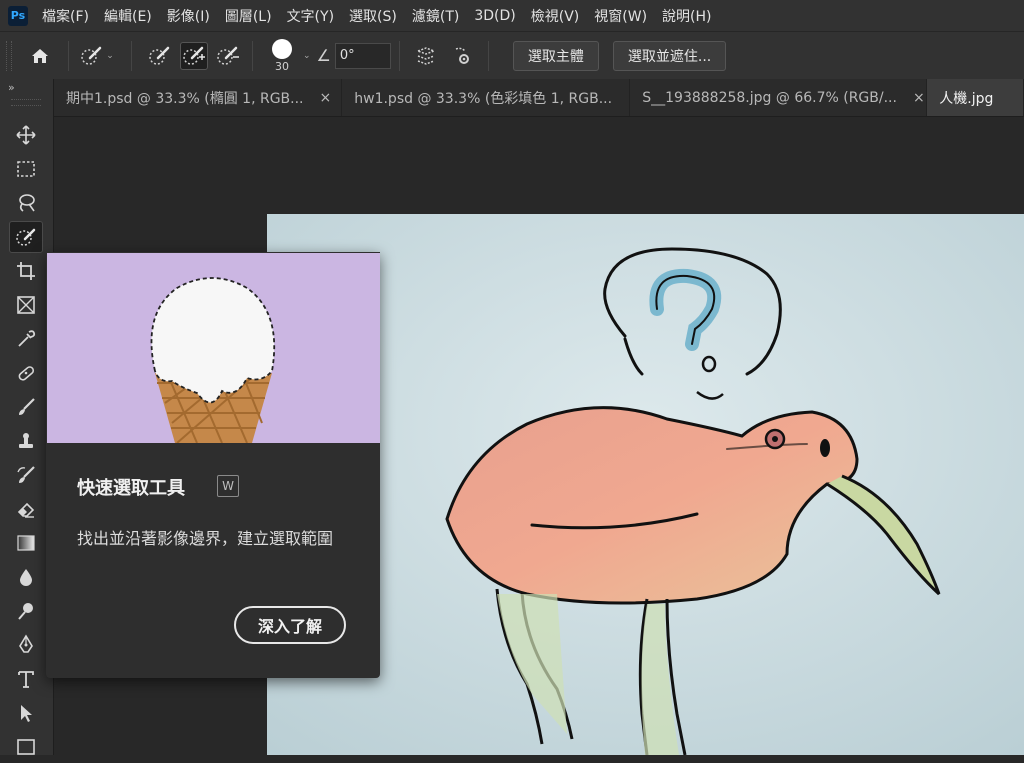 This screenshot has height=763, width=1024. Describe the element at coordinates (9, 55) in the screenshot. I see `options-bar-grip` at that location.